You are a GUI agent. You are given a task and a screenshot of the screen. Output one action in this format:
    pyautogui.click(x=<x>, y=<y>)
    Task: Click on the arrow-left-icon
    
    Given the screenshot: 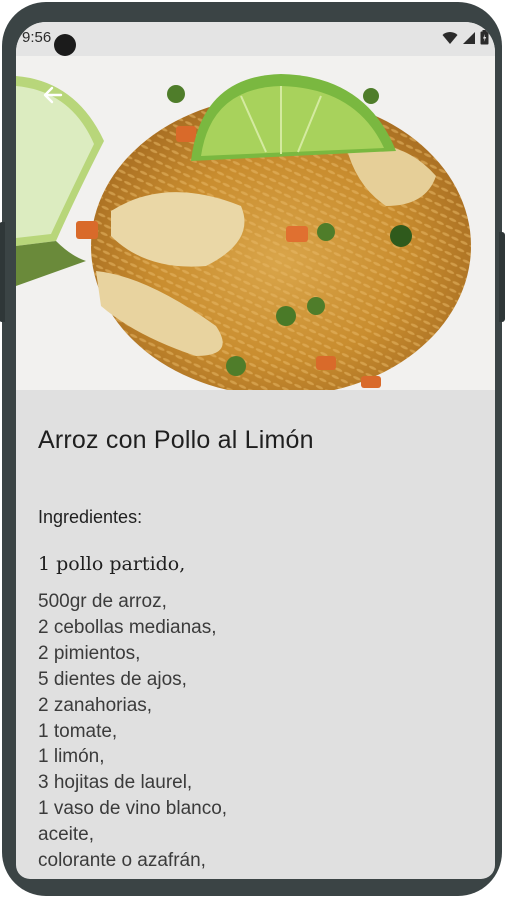 What is the action you would take?
    pyautogui.click(x=53, y=95)
    